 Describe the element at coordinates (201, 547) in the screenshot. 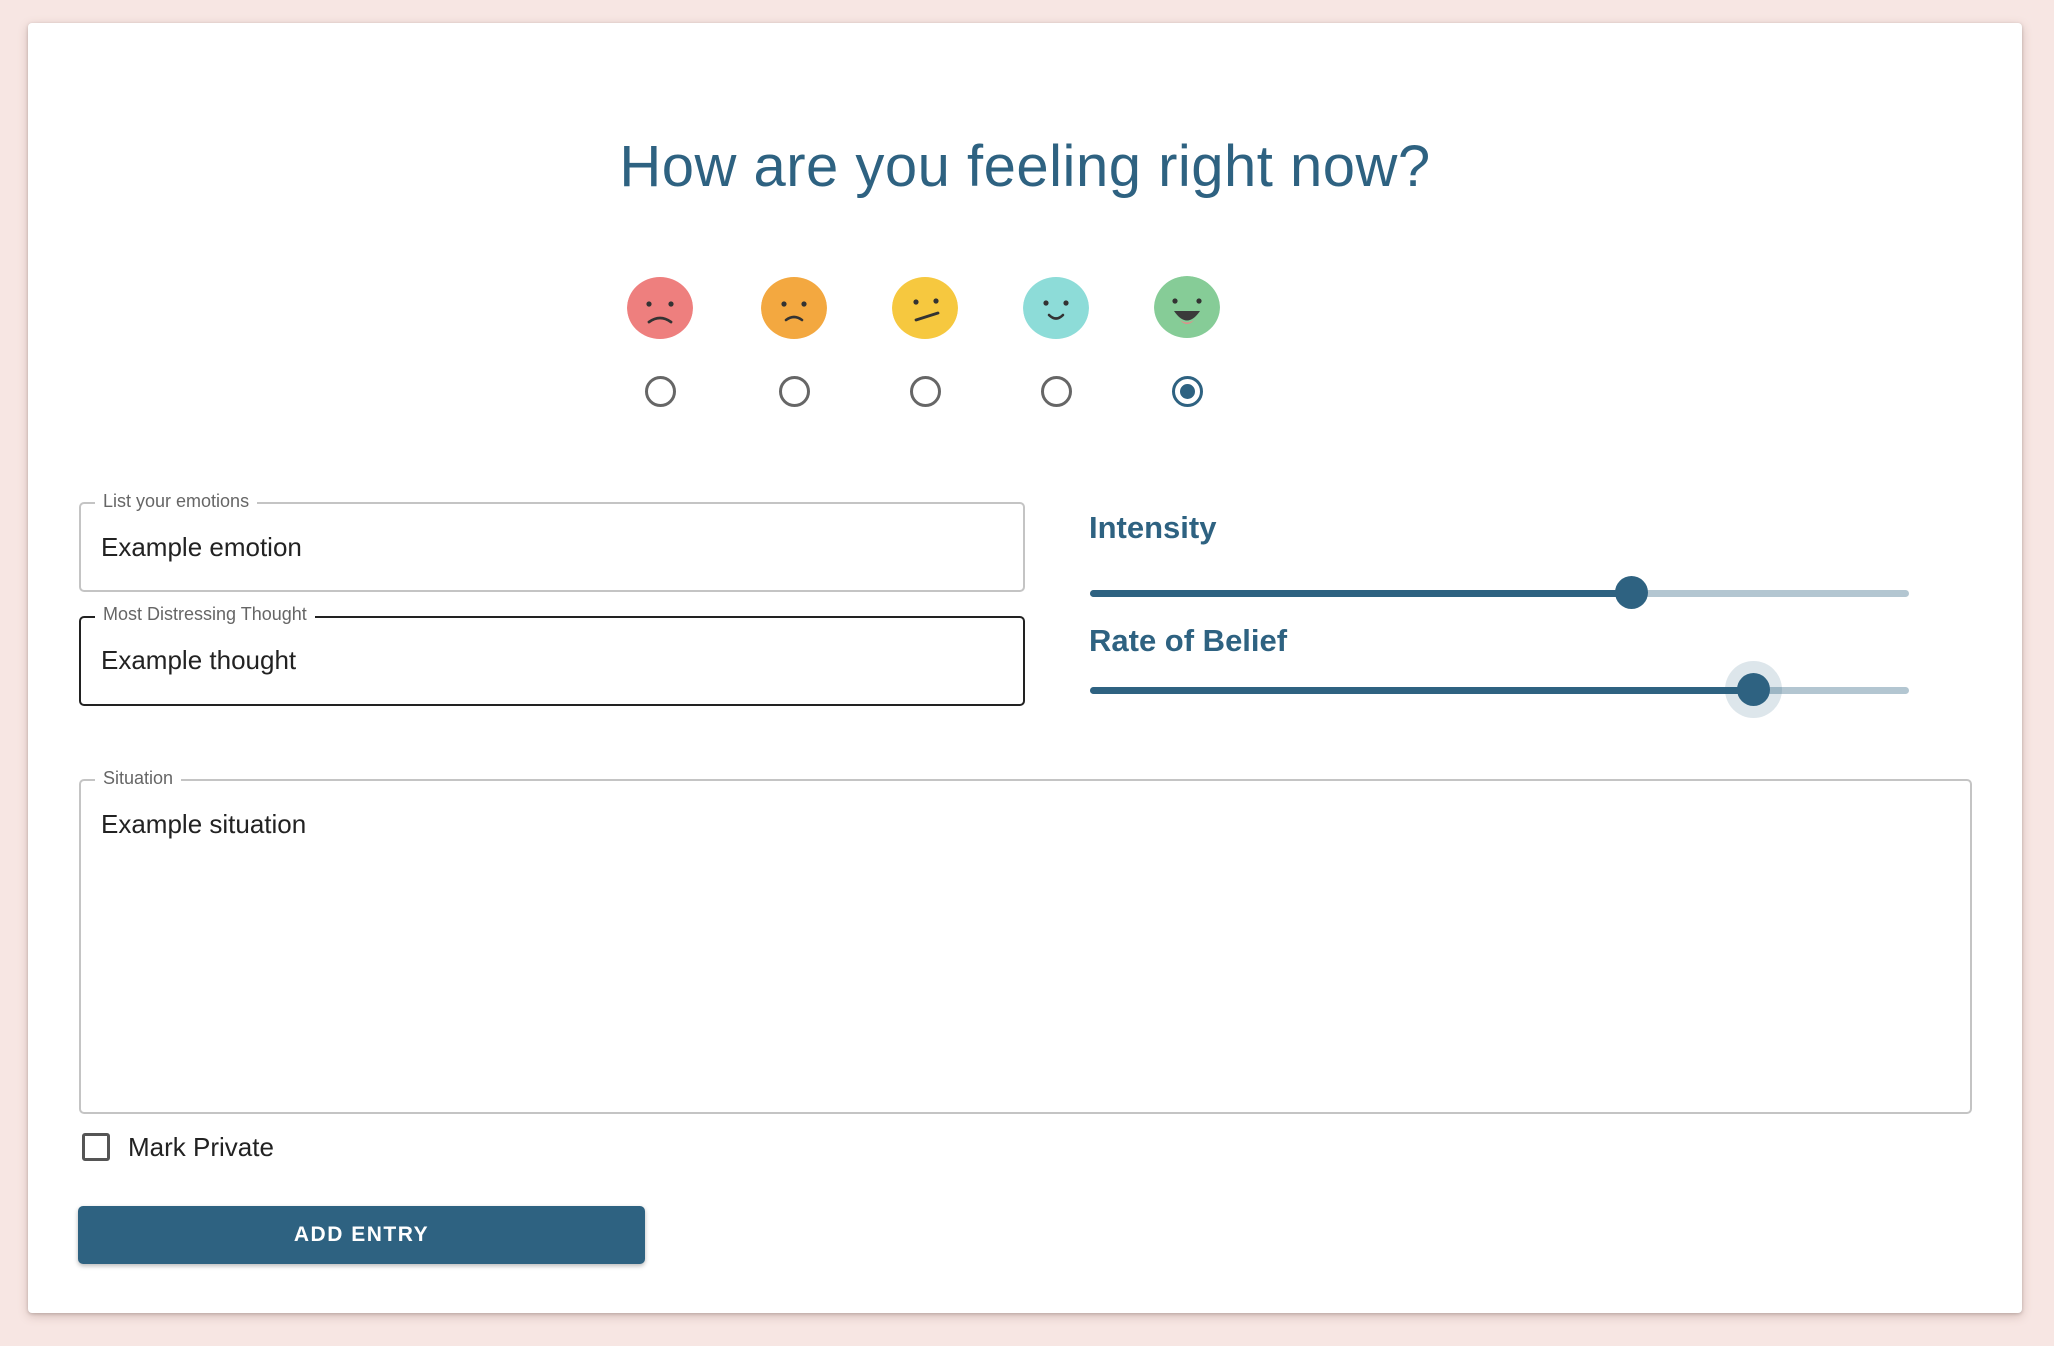

I see `emotions-field-value: Example emotion` at that location.